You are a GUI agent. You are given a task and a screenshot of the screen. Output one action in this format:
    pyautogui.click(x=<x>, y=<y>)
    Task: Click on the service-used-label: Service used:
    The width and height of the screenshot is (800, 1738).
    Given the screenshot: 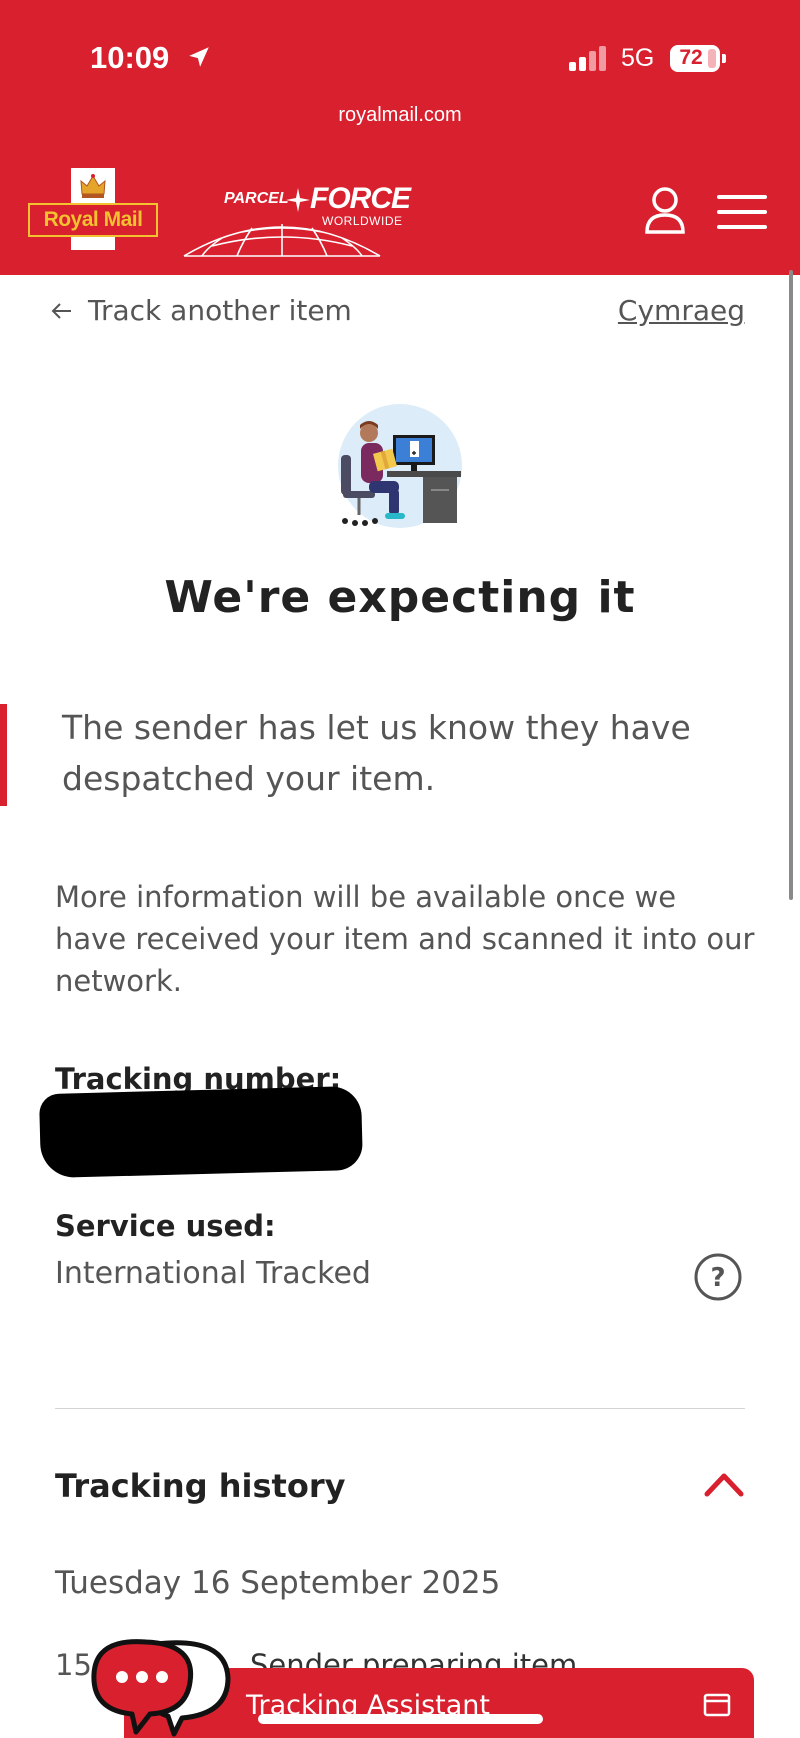 What is the action you would take?
    pyautogui.click(x=165, y=1226)
    